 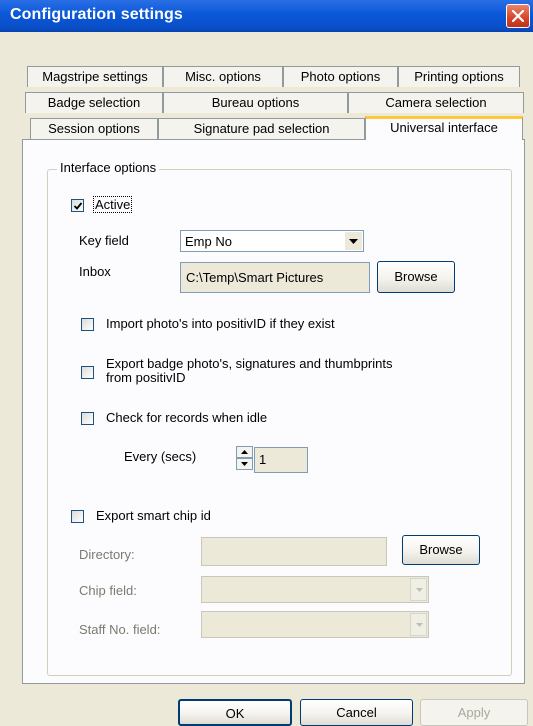 I want to click on tab-magstripe-settings: Magstripe settings, so click(x=95, y=76).